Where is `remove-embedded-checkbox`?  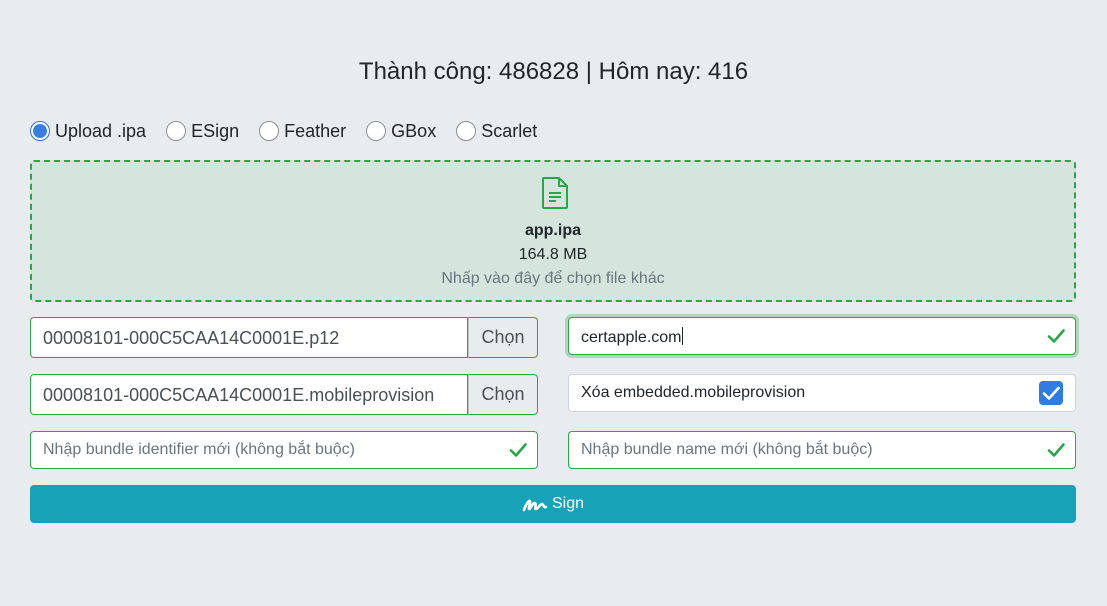
remove-embedded-checkbox is located at coordinates (1051, 393).